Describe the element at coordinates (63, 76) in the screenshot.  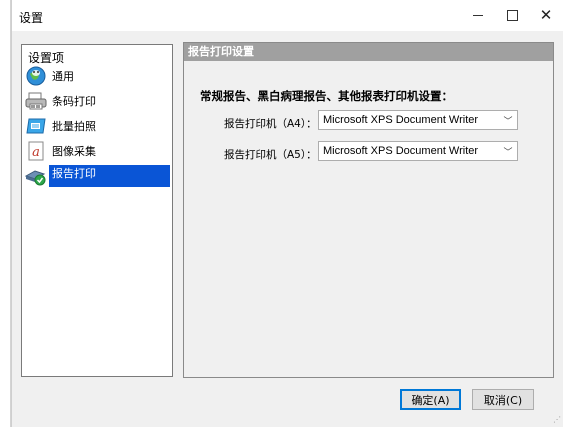
I see `sidebar-item-label: 通用` at that location.